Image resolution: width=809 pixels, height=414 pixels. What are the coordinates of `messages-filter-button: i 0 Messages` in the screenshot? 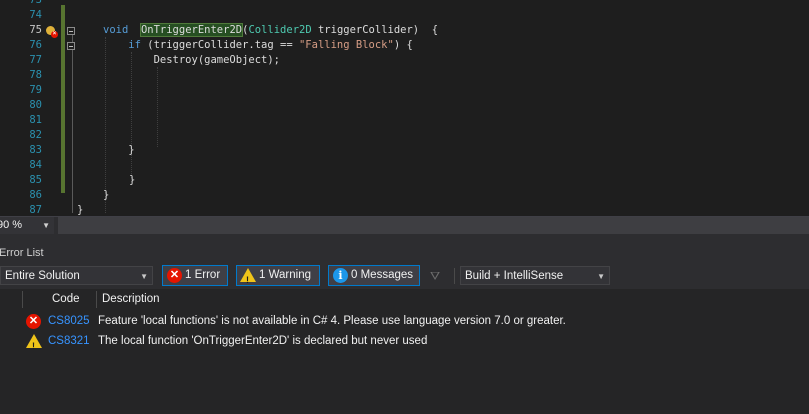 It's located at (374, 275).